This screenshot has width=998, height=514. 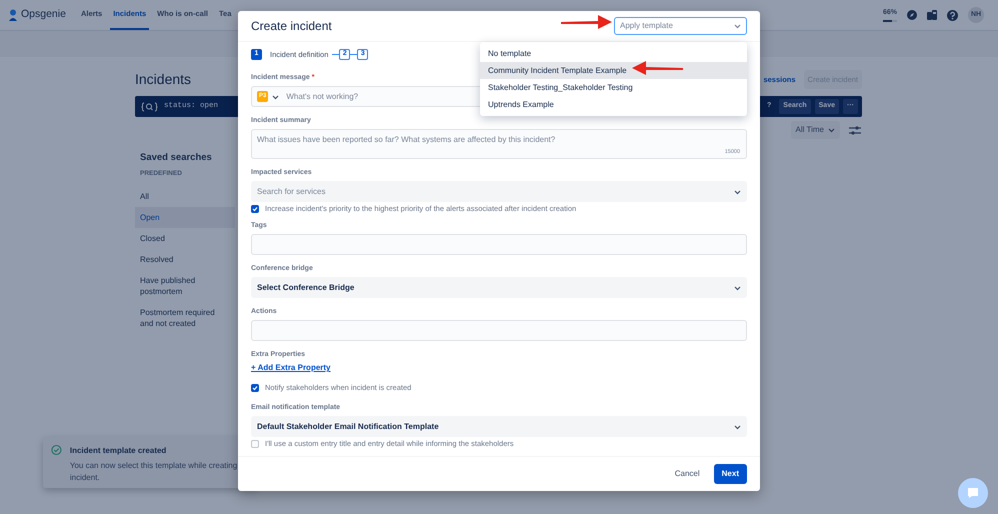 I want to click on toast-title: Incident template created, so click(x=119, y=451).